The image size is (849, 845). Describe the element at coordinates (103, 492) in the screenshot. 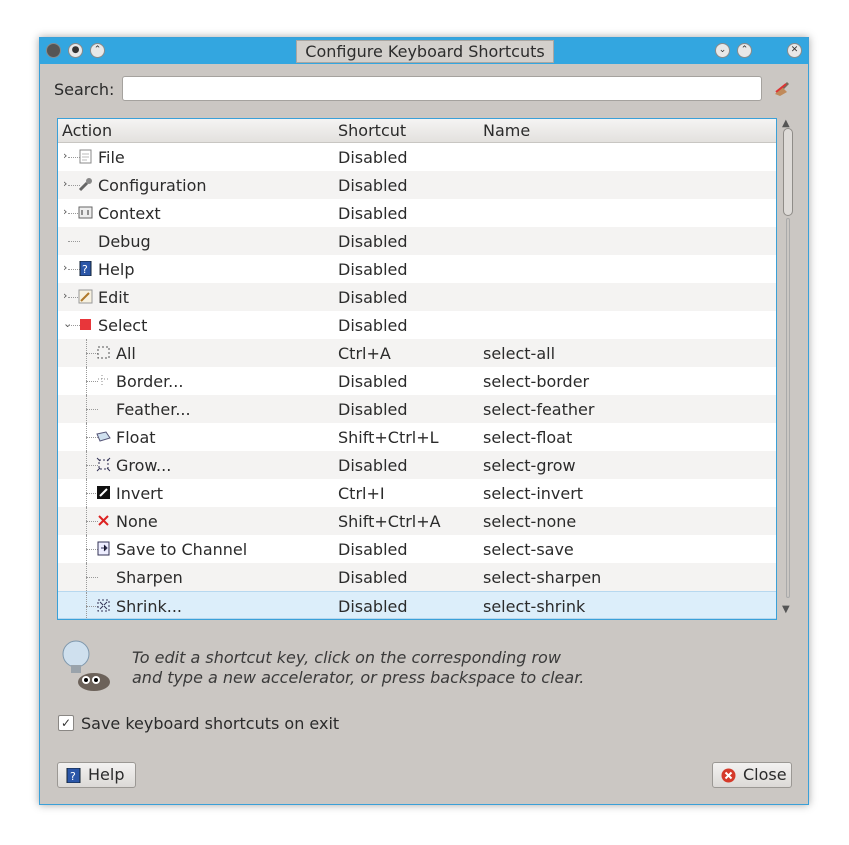

I see `invert-icon` at that location.